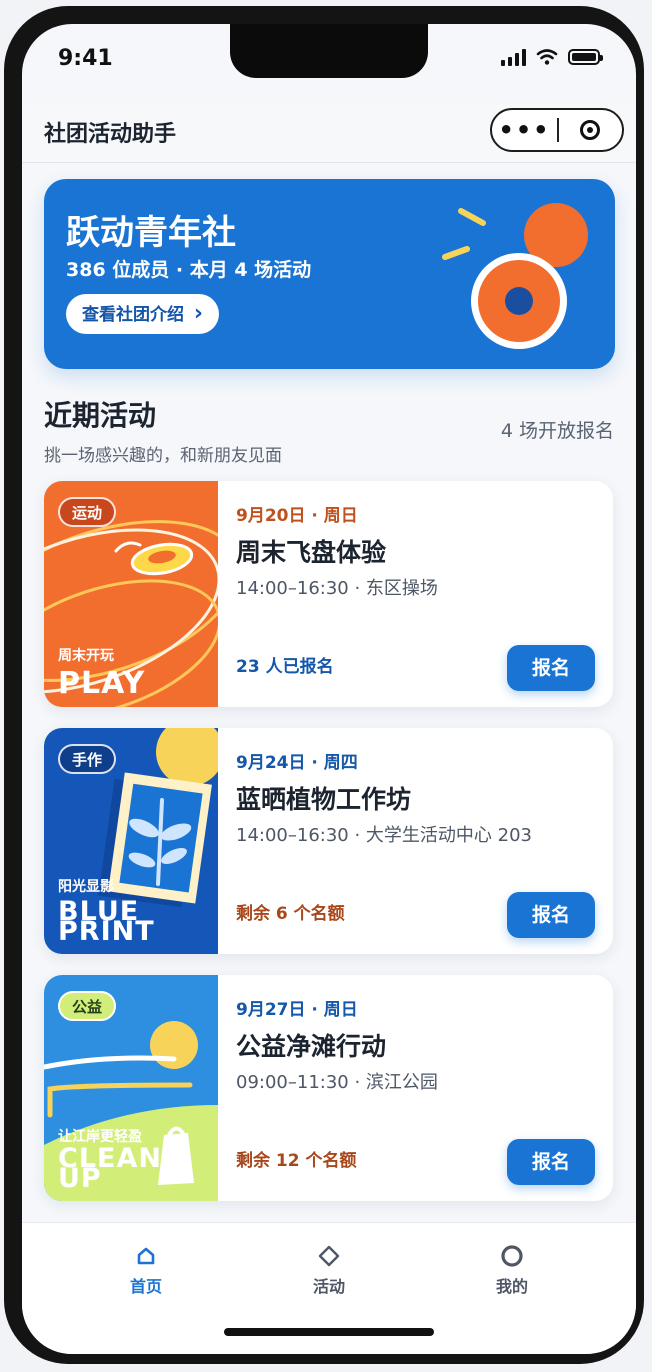 The height and width of the screenshot is (1372, 652). What do you see at coordinates (585, 57) in the screenshot?
I see `battery-icon` at bounding box center [585, 57].